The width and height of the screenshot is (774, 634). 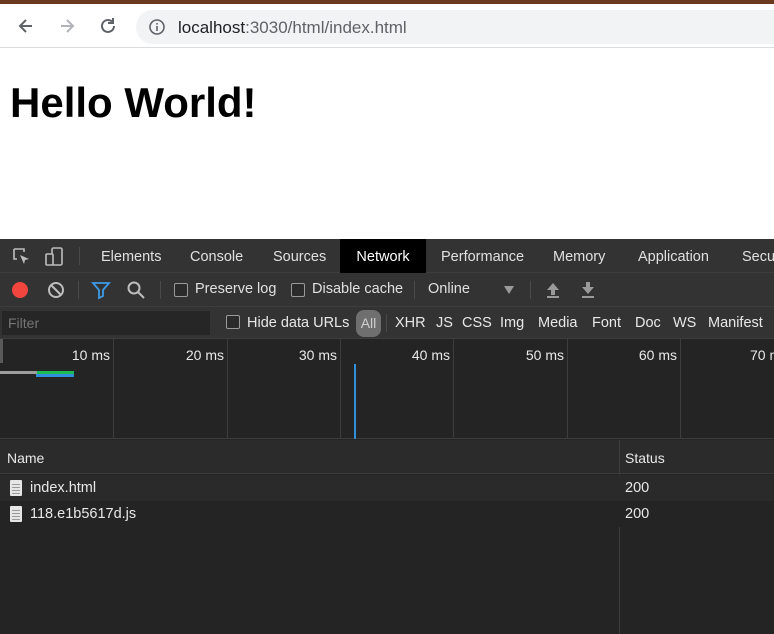 What do you see at coordinates (553, 290) in the screenshot?
I see `import-har-icon` at bounding box center [553, 290].